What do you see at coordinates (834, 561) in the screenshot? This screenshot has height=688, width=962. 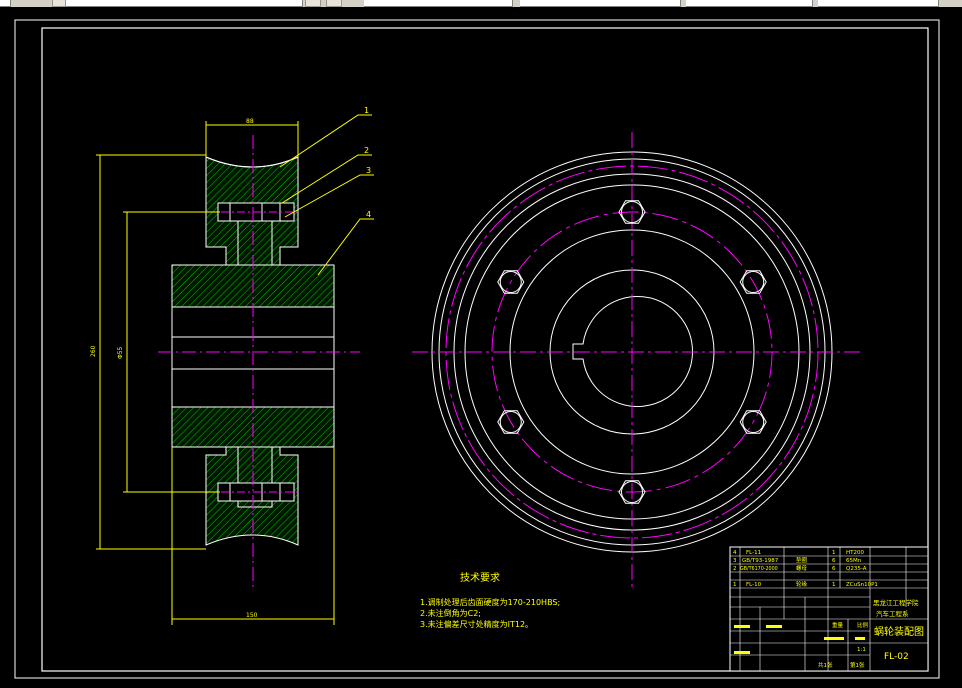 I see `part-qty-3: 6` at bounding box center [834, 561].